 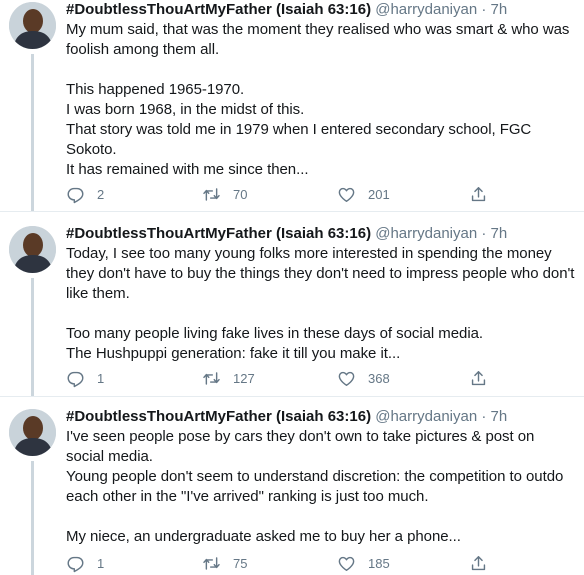 I want to click on retweet-count: 70, so click(x=240, y=194).